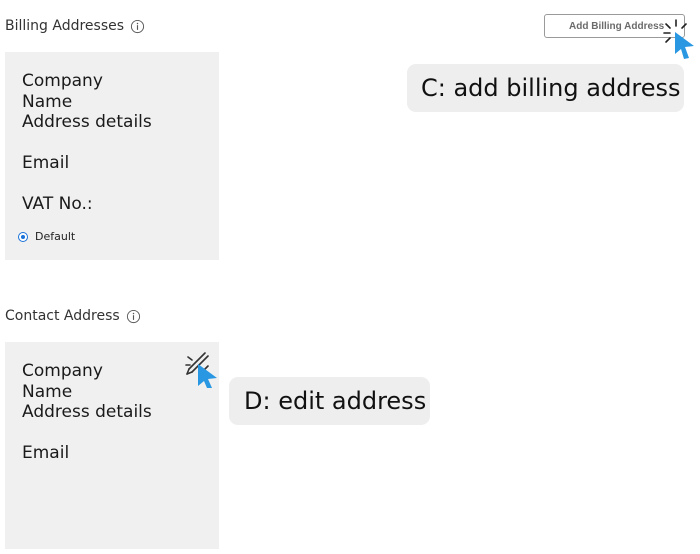  What do you see at coordinates (202, 368) in the screenshot?
I see `pencil-icon` at bounding box center [202, 368].